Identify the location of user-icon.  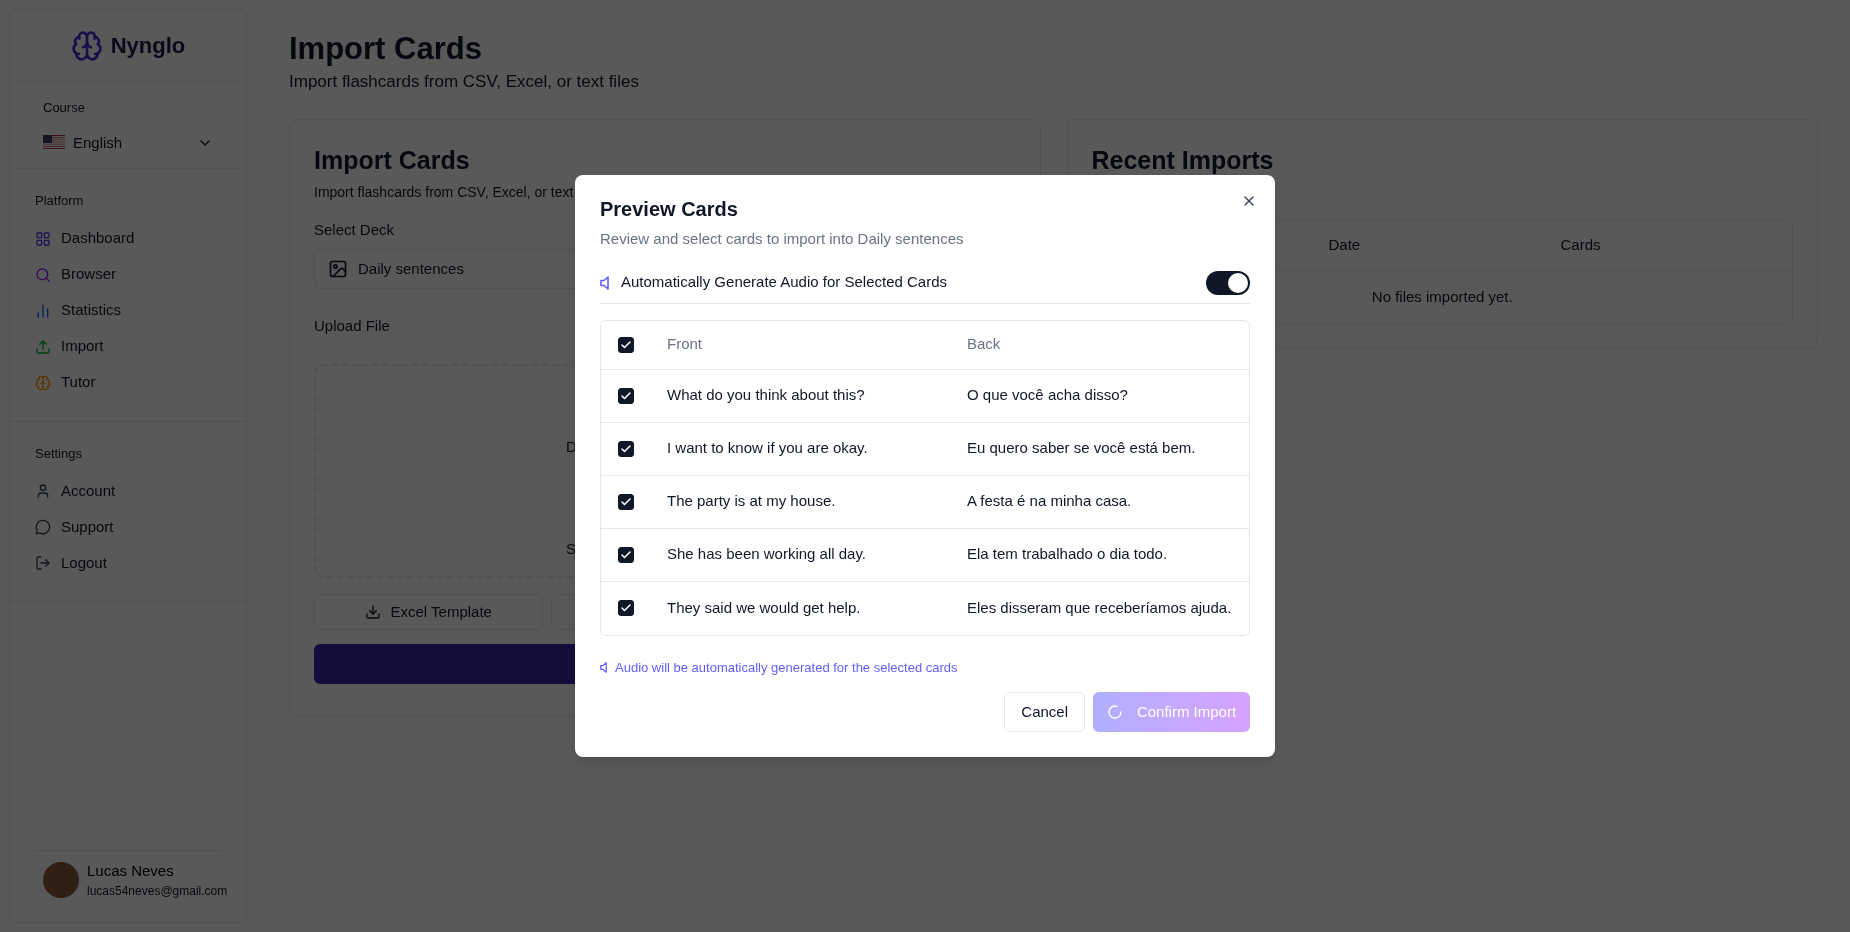
(43, 491).